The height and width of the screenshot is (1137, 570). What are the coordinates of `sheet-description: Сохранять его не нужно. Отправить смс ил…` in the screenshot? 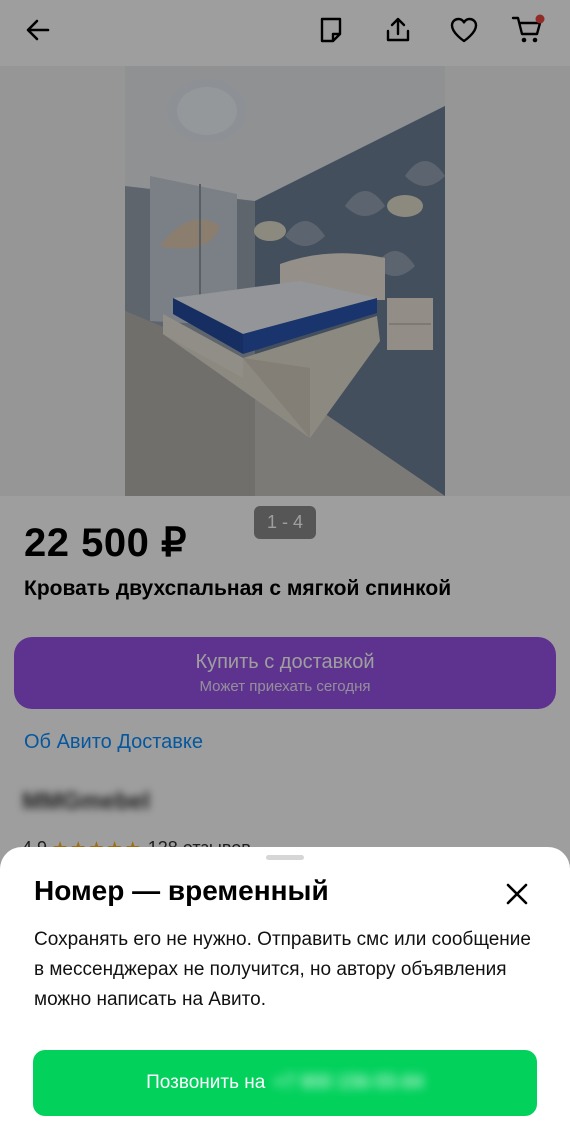 It's located at (282, 969).